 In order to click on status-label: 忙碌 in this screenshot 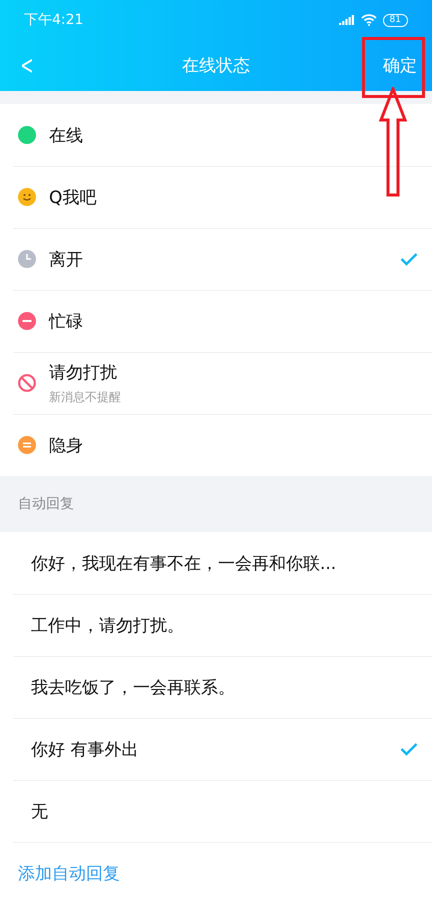, I will do `click(66, 321)`.